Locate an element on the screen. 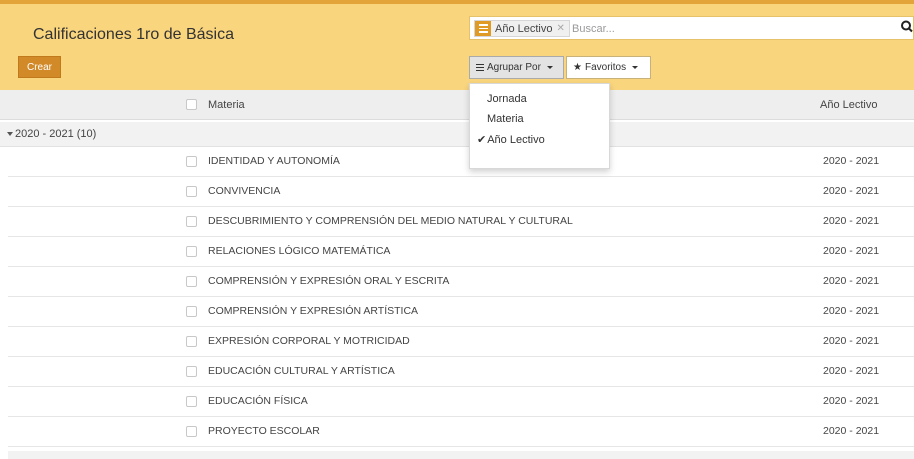 The width and height of the screenshot is (914, 459). menu-item-jornada: Jornada is located at coordinates (507, 99).